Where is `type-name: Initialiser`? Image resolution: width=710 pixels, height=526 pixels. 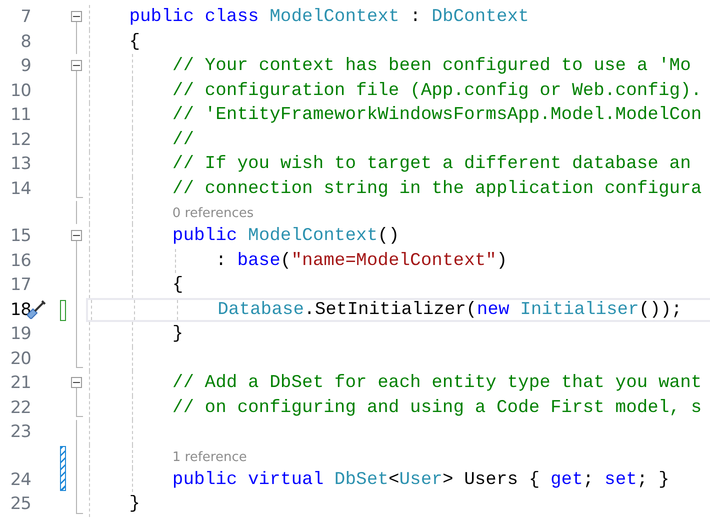 type-name: Initialiser is located at coordinates (579, 310).